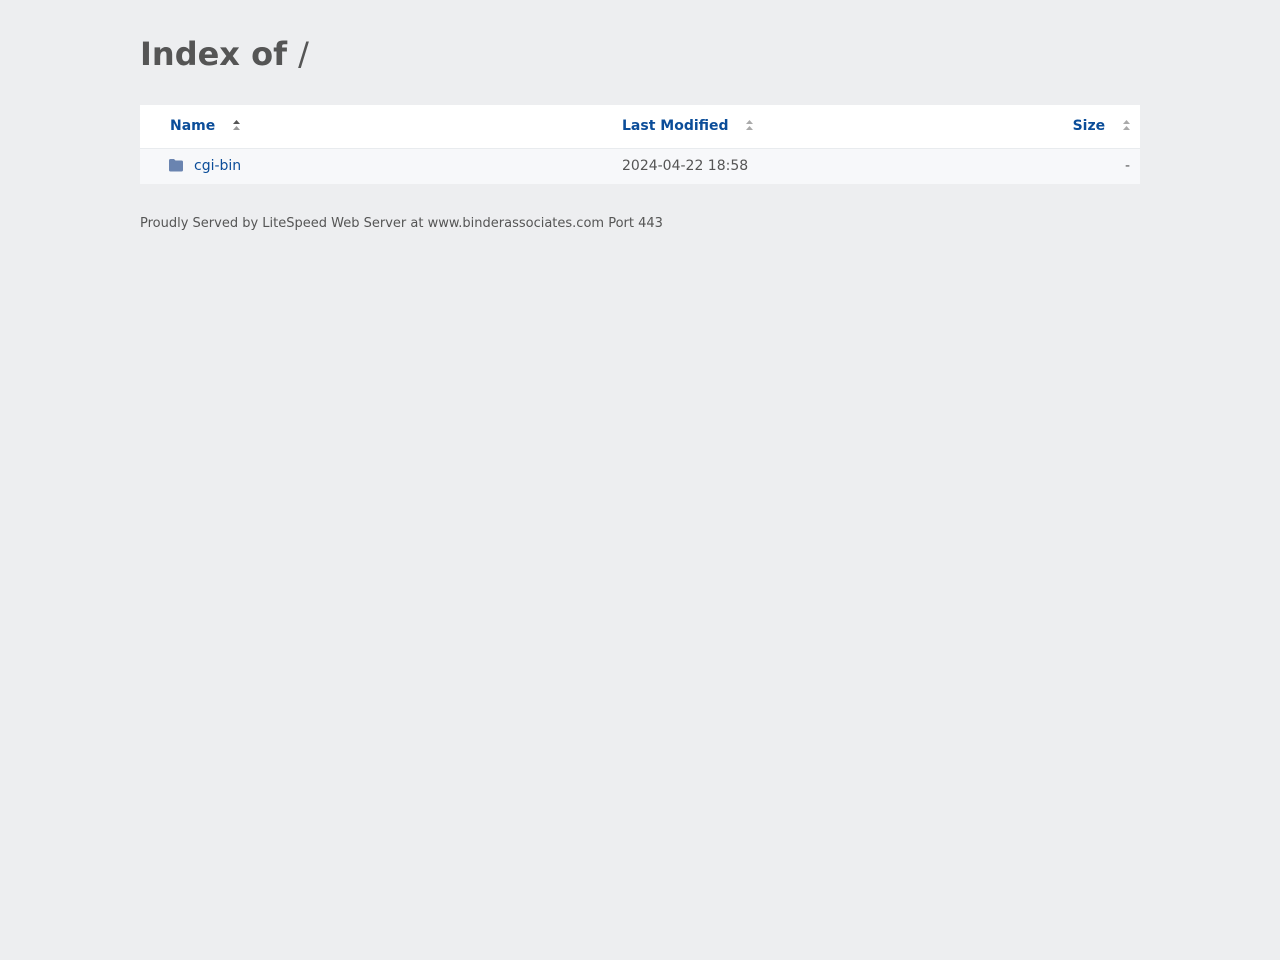  What do you see at coordinates (176, 165) in the screenshot?
I see `folder-icon` at bounding box center [176, 165].